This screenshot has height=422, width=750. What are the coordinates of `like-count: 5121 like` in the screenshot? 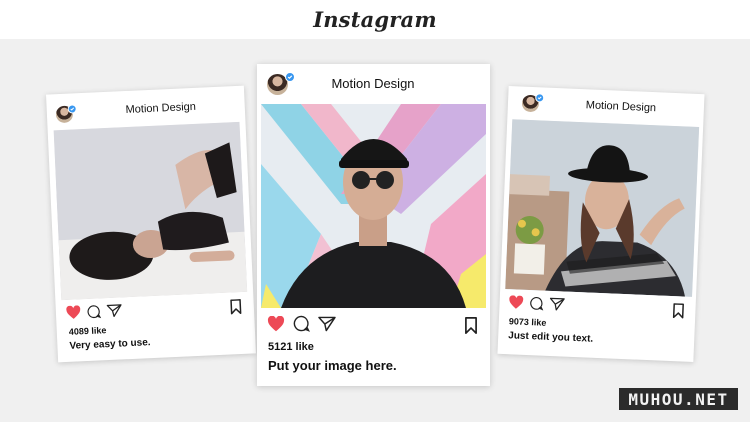 It's located at (291, 347).